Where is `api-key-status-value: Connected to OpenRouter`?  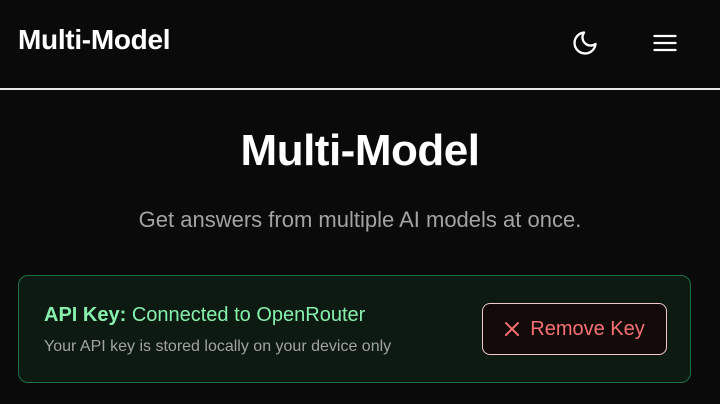
api-key-status-value: Connected to OpenRouter is located at coordinates (248, 315).